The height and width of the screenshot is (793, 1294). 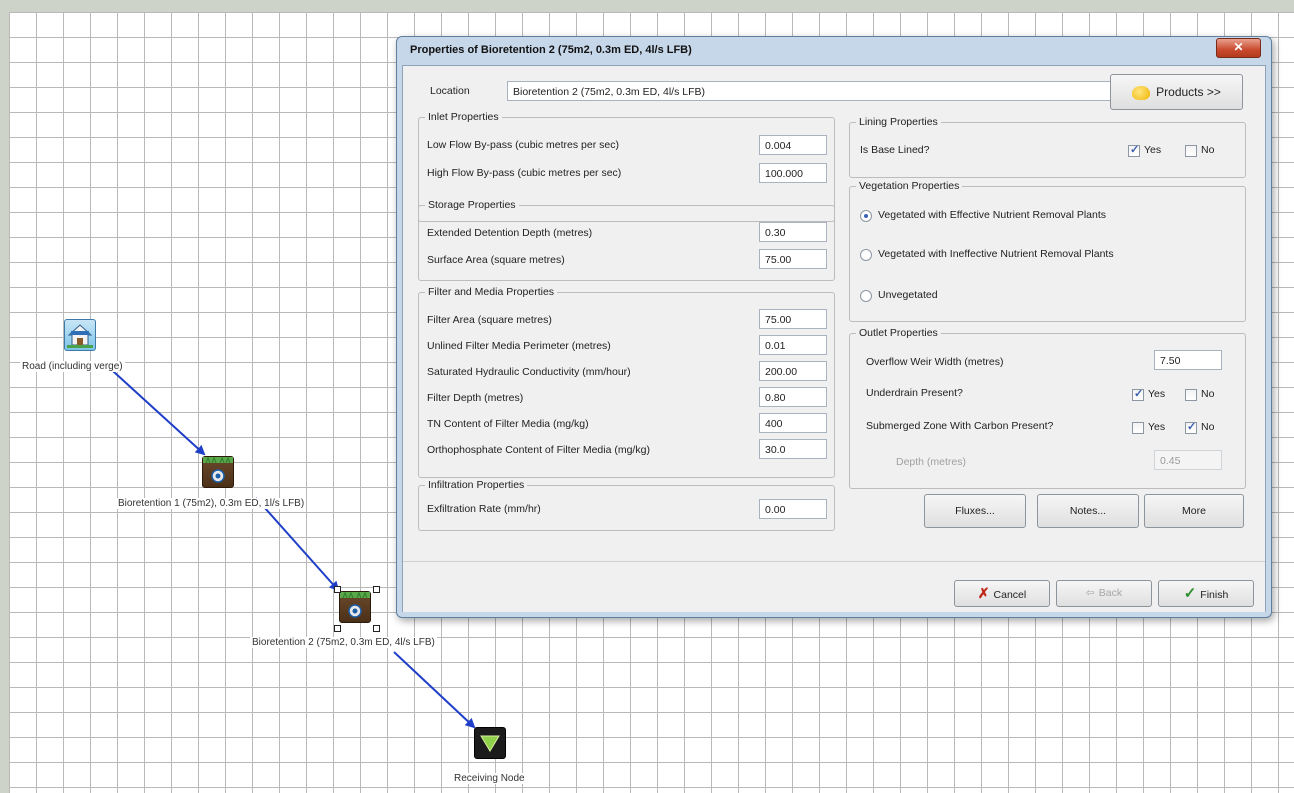 What do you see at coordinates (80, 335) in the screenshot?
I see `house-icon` at bounding box center [80, 335].